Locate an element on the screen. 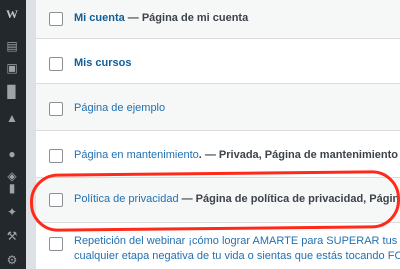  admin-sidebar: W ▤ ▣ ▉ ▲ ● ◈ ▮ ✦ ⚒ ⚙ is located at coordinates (13, 134).